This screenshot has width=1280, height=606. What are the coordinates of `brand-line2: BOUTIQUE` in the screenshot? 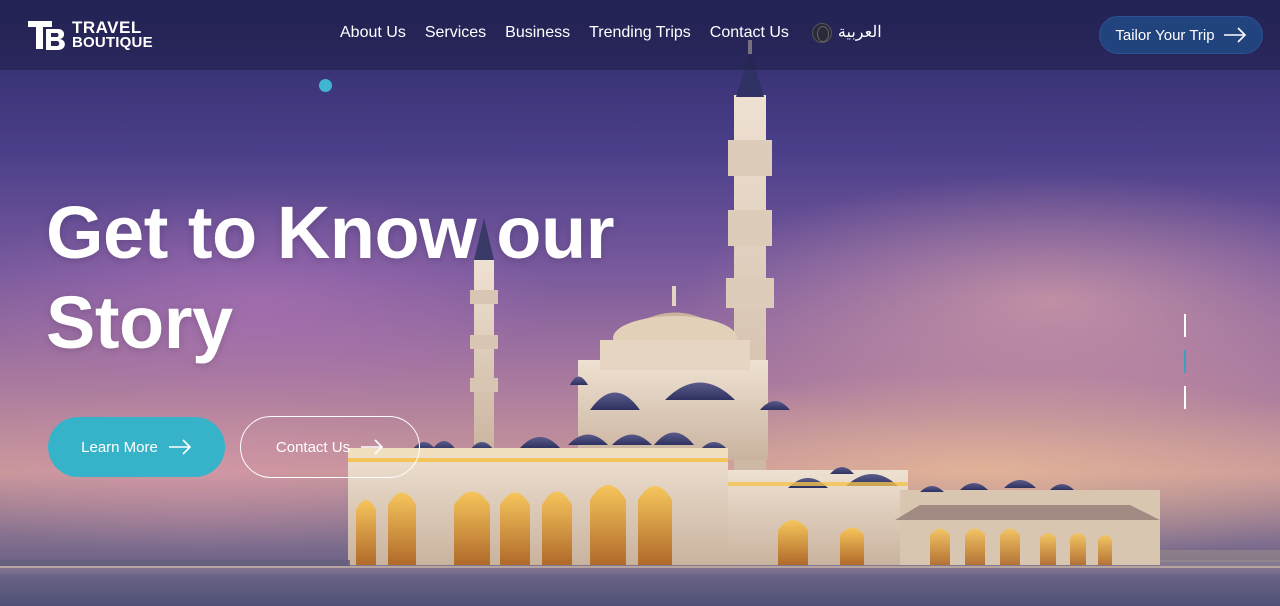 It's located at (112, 42).